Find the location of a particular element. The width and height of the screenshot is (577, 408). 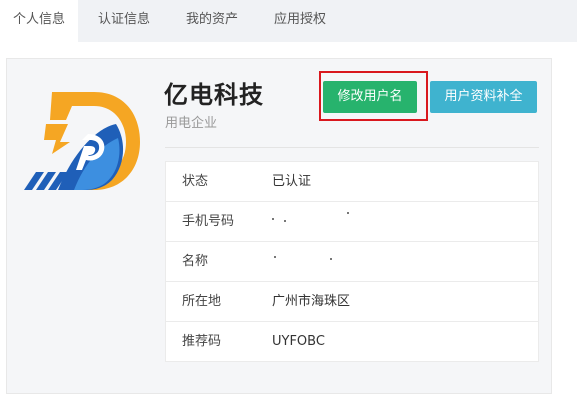

row-value: 广州市海珠区 is located at coordinates (311, 301).